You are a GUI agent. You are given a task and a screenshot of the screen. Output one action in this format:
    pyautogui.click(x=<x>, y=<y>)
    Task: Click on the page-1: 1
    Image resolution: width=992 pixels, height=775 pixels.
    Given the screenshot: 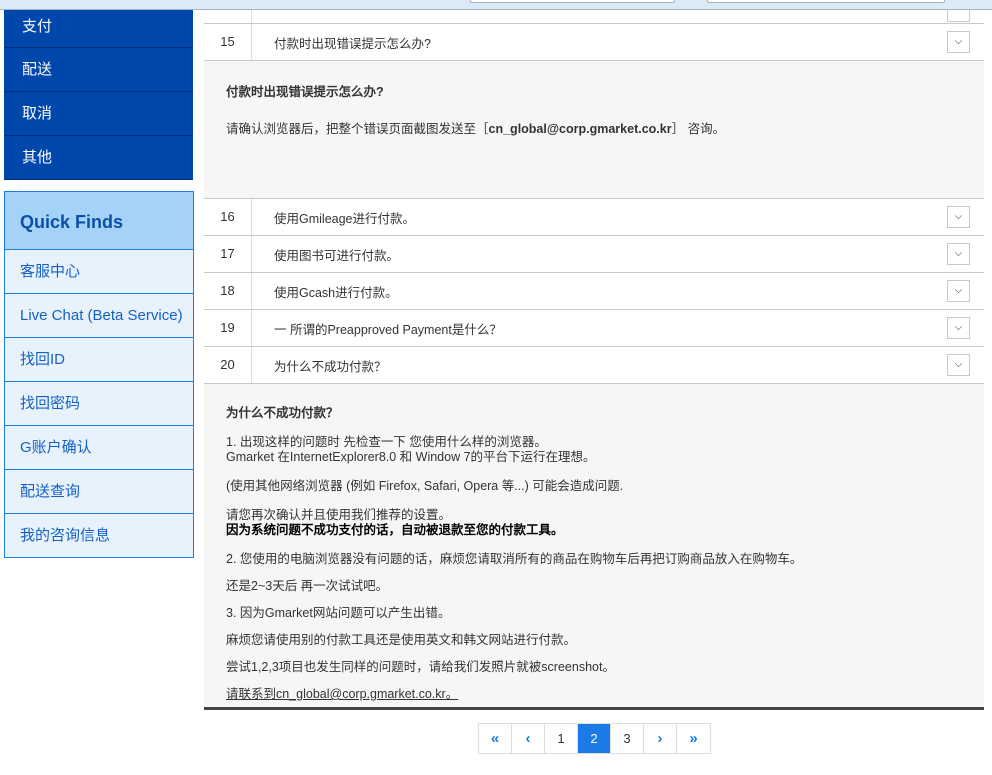 What is the action you would take?
    pyautogui.click(x=561, y=738)
    